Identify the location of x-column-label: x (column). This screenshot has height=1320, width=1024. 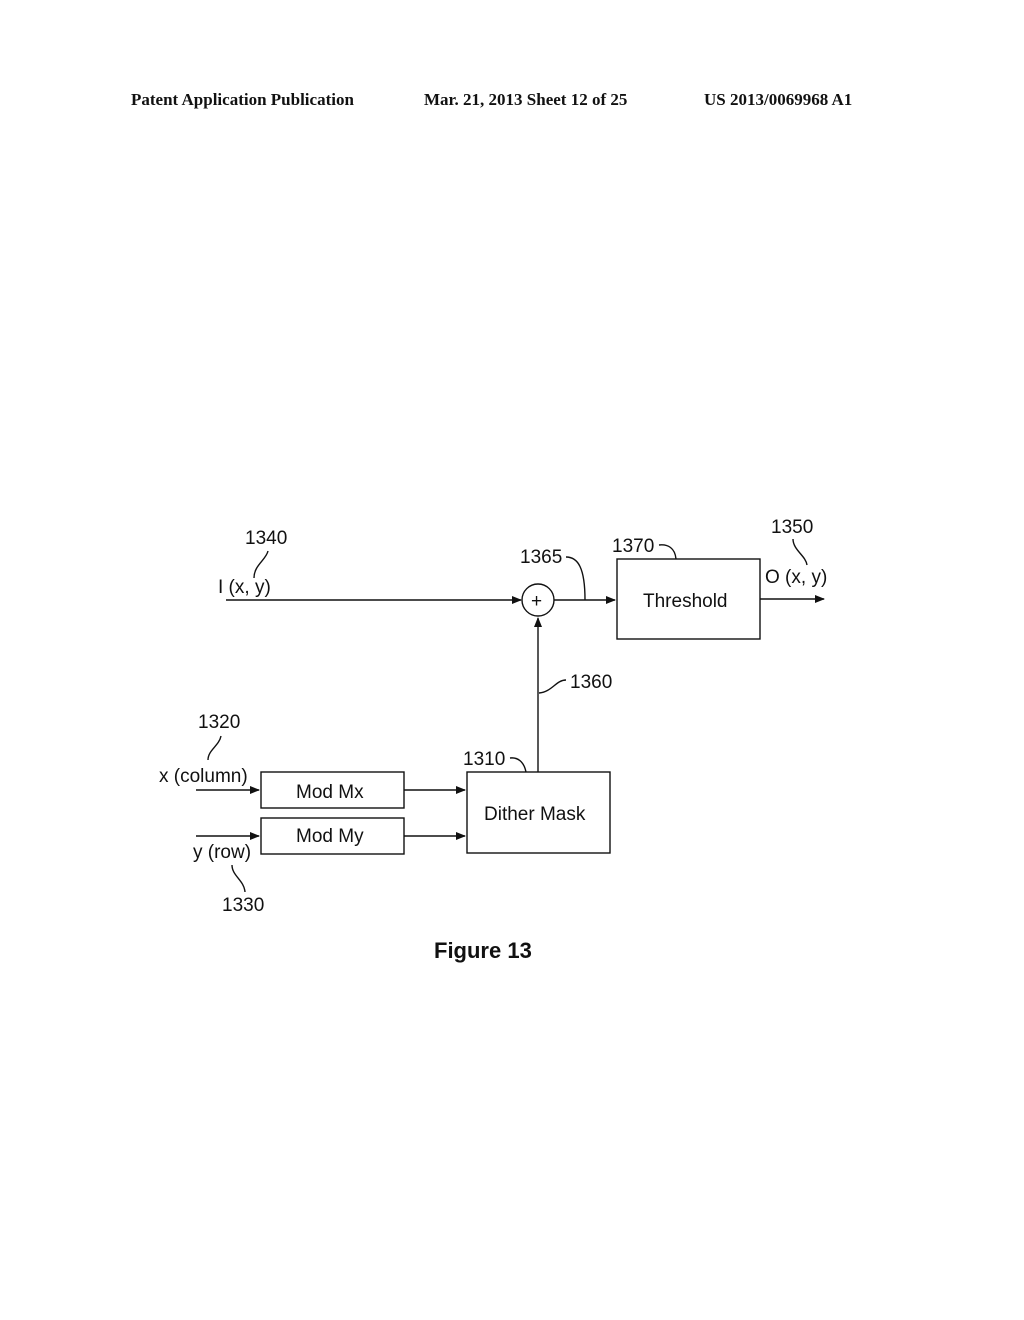
(203, 776).